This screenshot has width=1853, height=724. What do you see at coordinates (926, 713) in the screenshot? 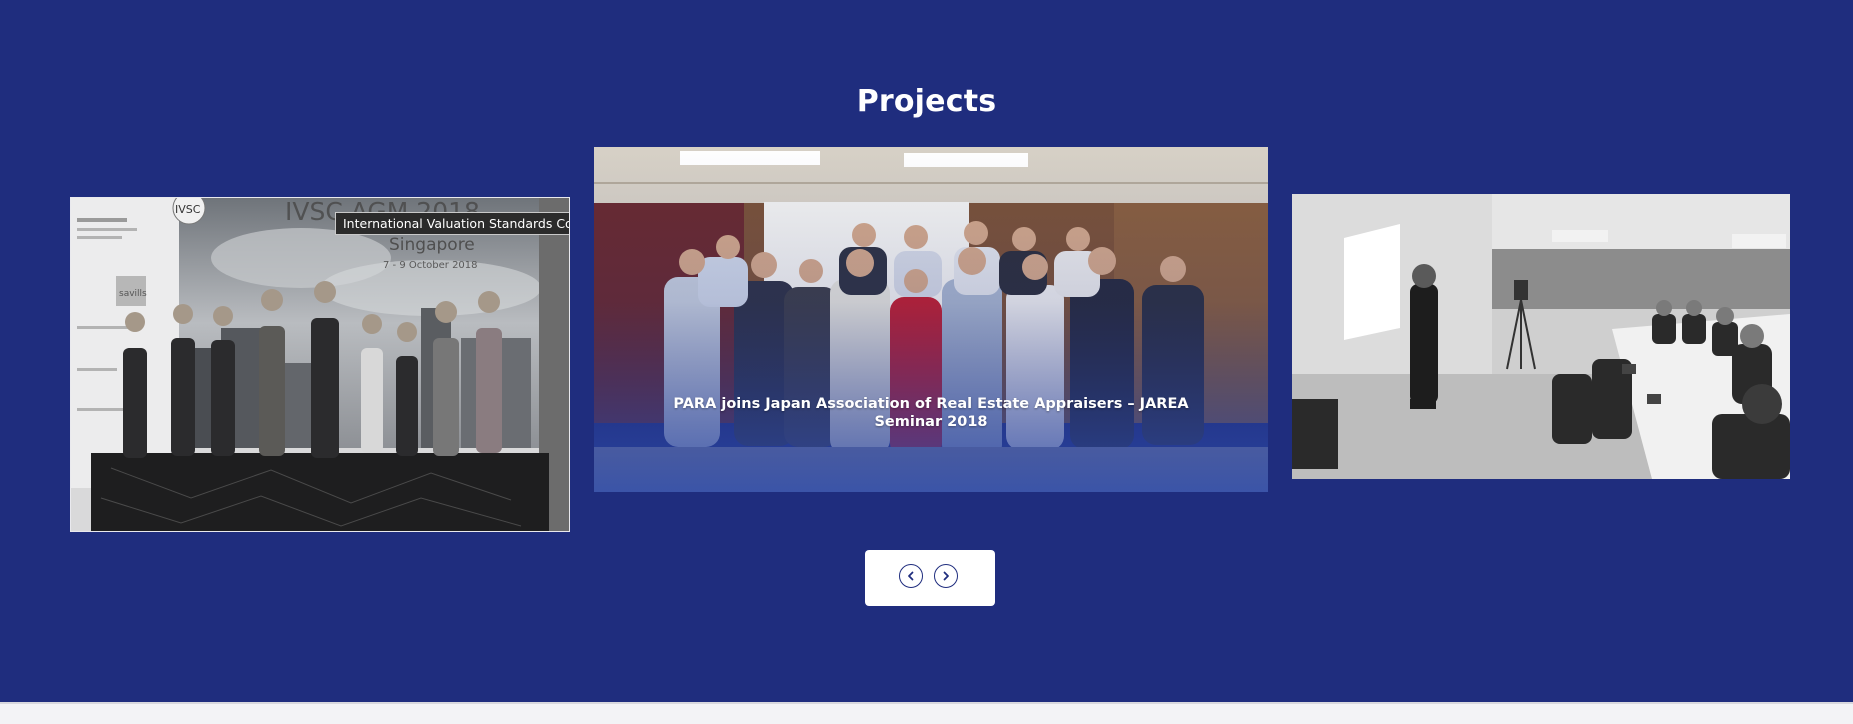
I see `page-footer-edge` at bounding box center [926, 713].